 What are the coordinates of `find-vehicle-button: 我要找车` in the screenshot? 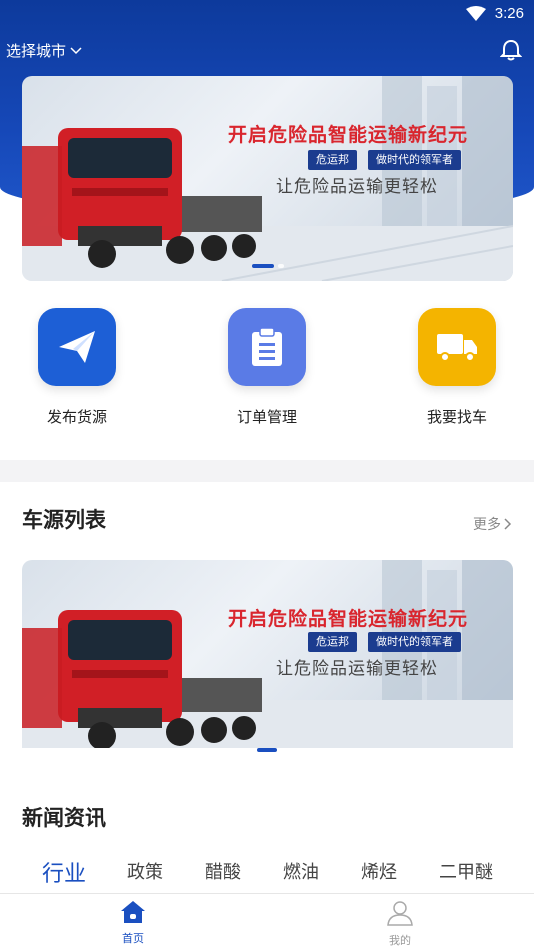 It's located at (457, 367).